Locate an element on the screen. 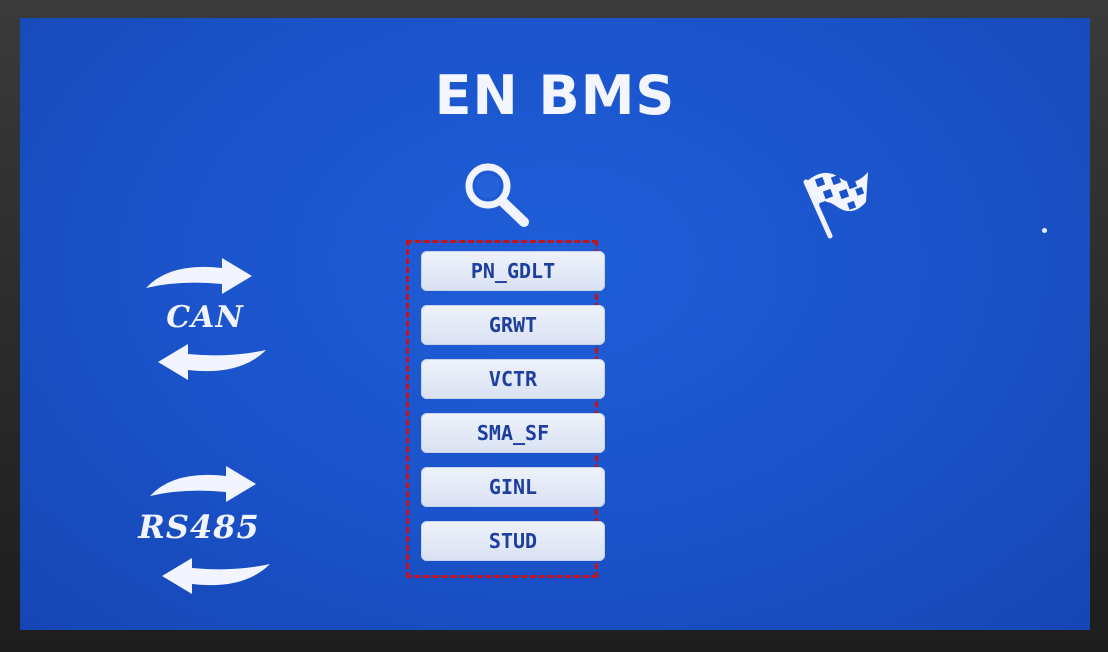  can-bus-button: CAN is located at coordinates (210, 319).